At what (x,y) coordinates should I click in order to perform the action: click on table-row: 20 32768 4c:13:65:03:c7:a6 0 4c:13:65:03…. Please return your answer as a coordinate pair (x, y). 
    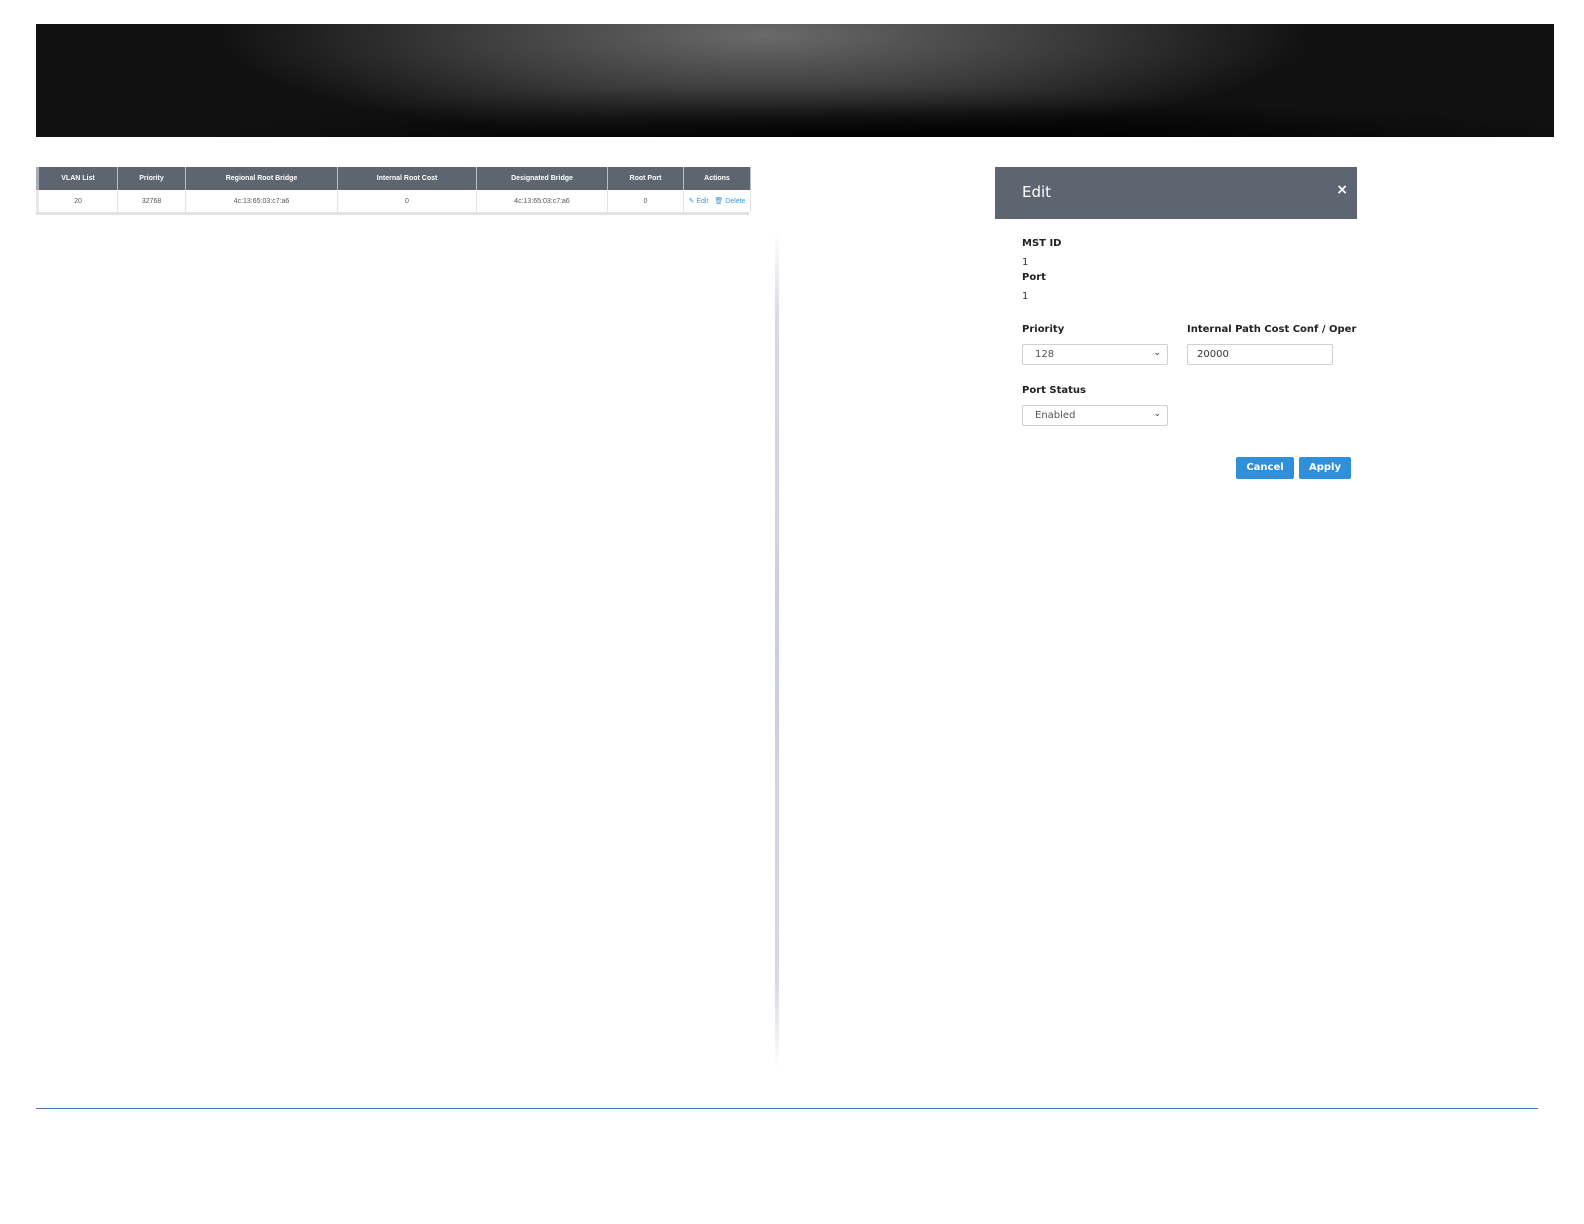
    Looking at the image, I should click on (393, 201).